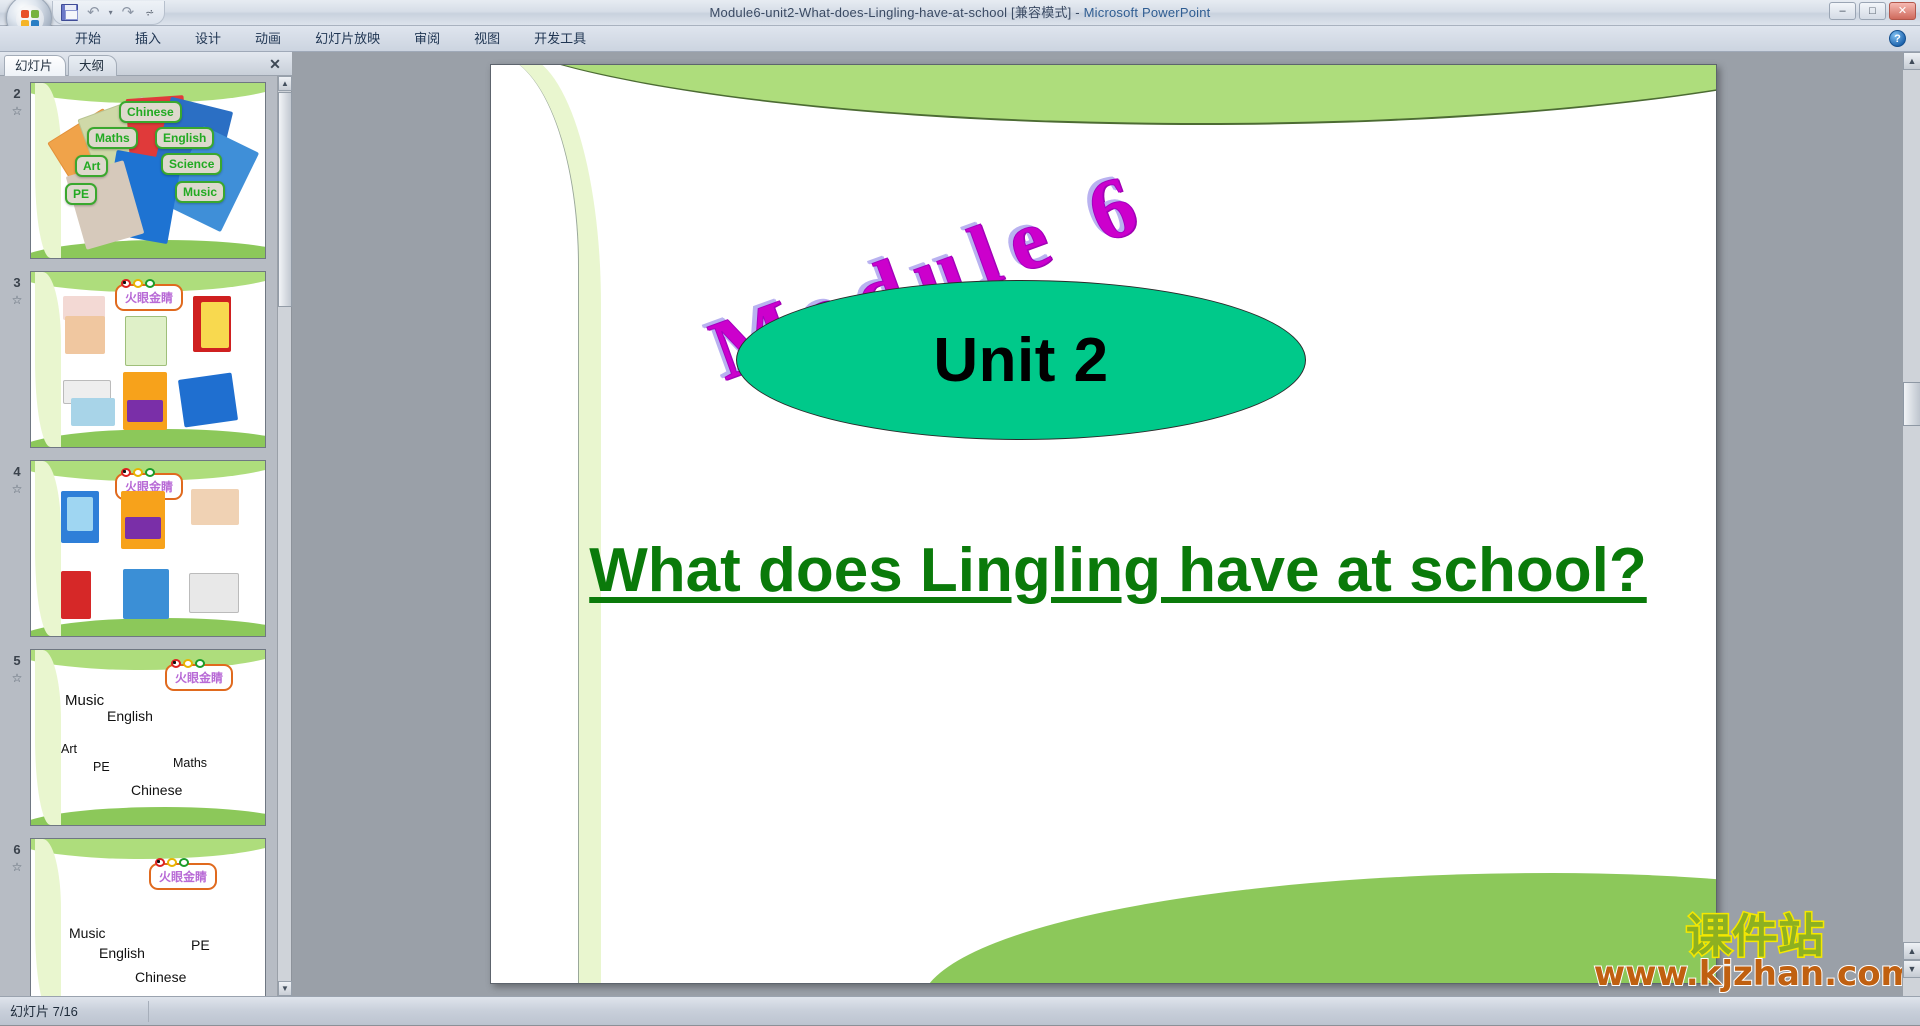 Image resolution: width=1920 pixels, height=1026 pixels. I want to click on word-label: Maths, so click(190, 763).